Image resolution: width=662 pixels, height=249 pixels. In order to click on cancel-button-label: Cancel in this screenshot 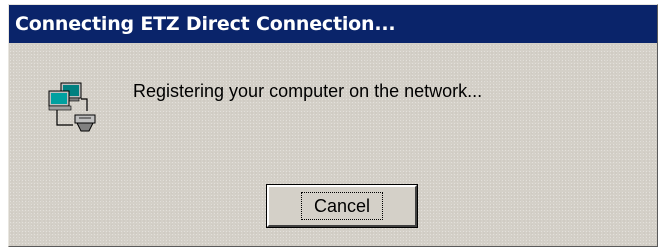, I will do `click(342, 206)`.